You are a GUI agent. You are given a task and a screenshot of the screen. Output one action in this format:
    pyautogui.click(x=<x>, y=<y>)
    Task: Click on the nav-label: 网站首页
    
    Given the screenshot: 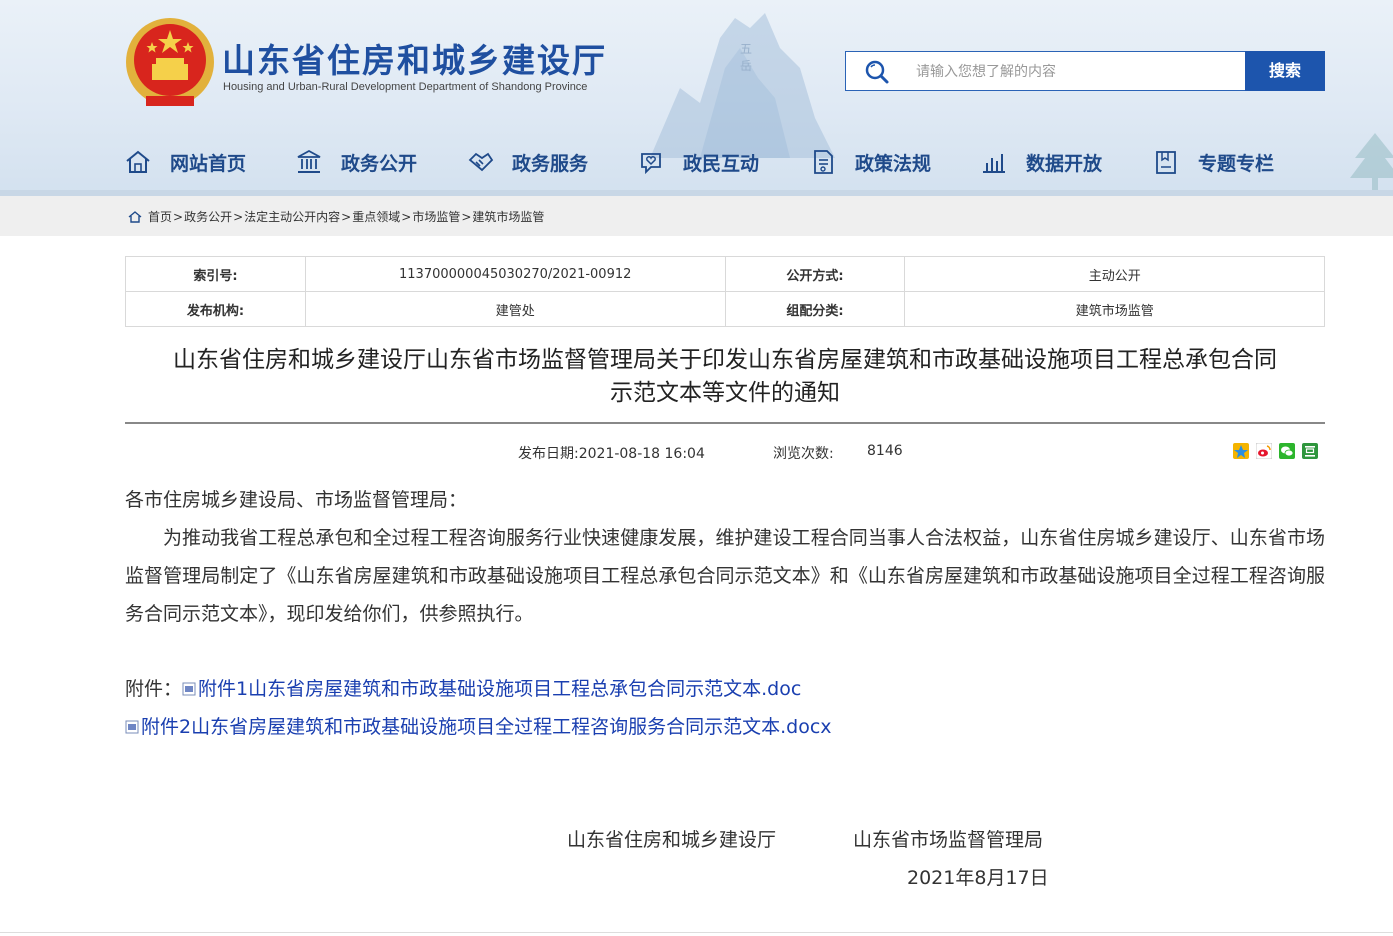 What is the action you would take?
    pyautogui.click(x=208, y=163)
    